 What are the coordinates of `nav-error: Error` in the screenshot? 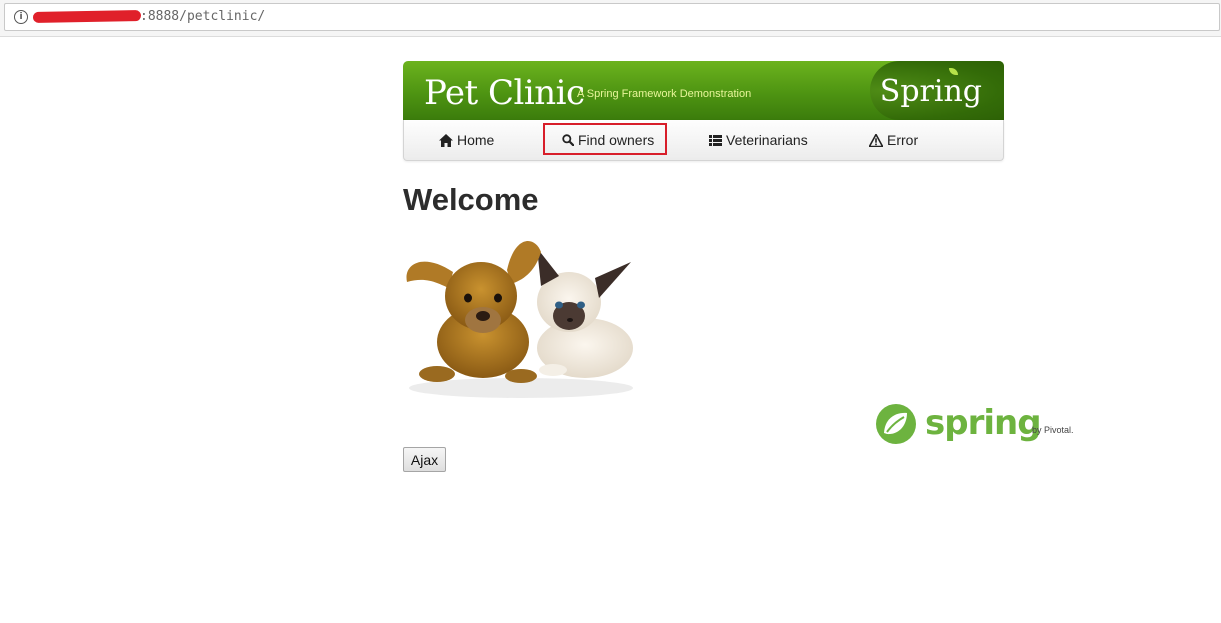 It's located at (893, 140).